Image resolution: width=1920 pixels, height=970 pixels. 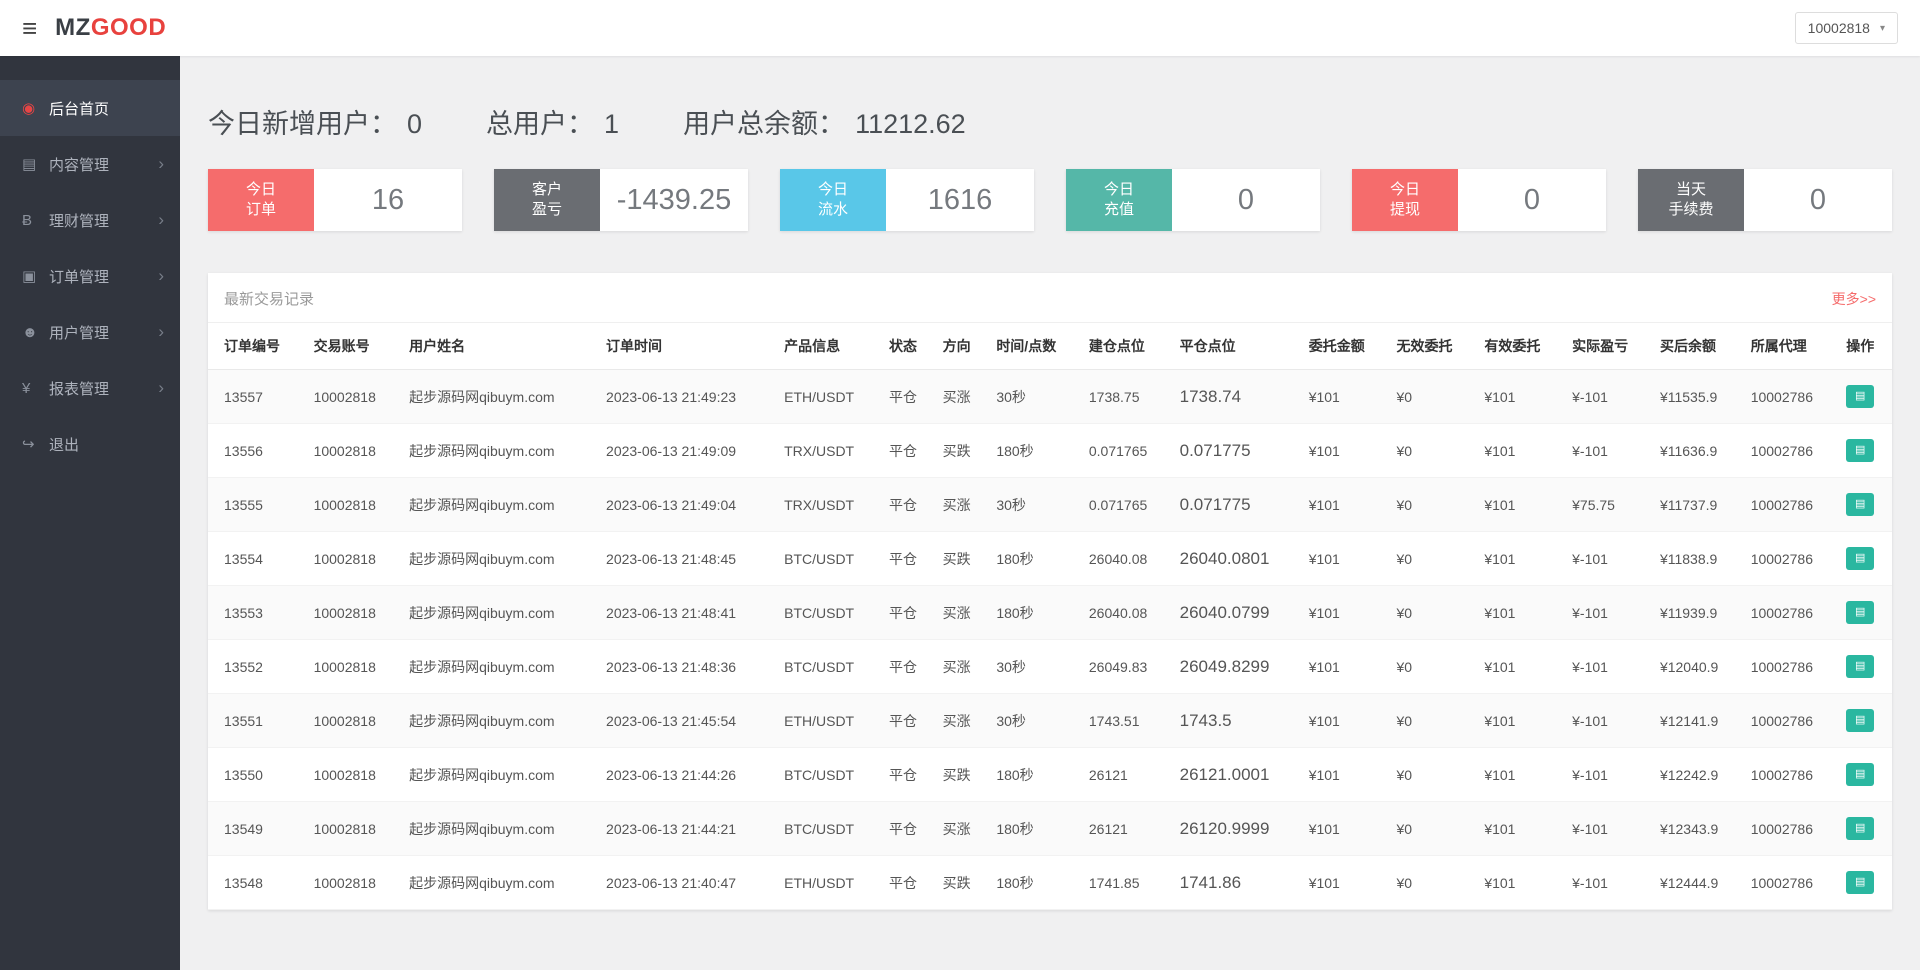 What do you see at coordinates (1126, 774) in the screenshot?
I see `cell-open_price: 26121` at bounding box center [1126, 774].